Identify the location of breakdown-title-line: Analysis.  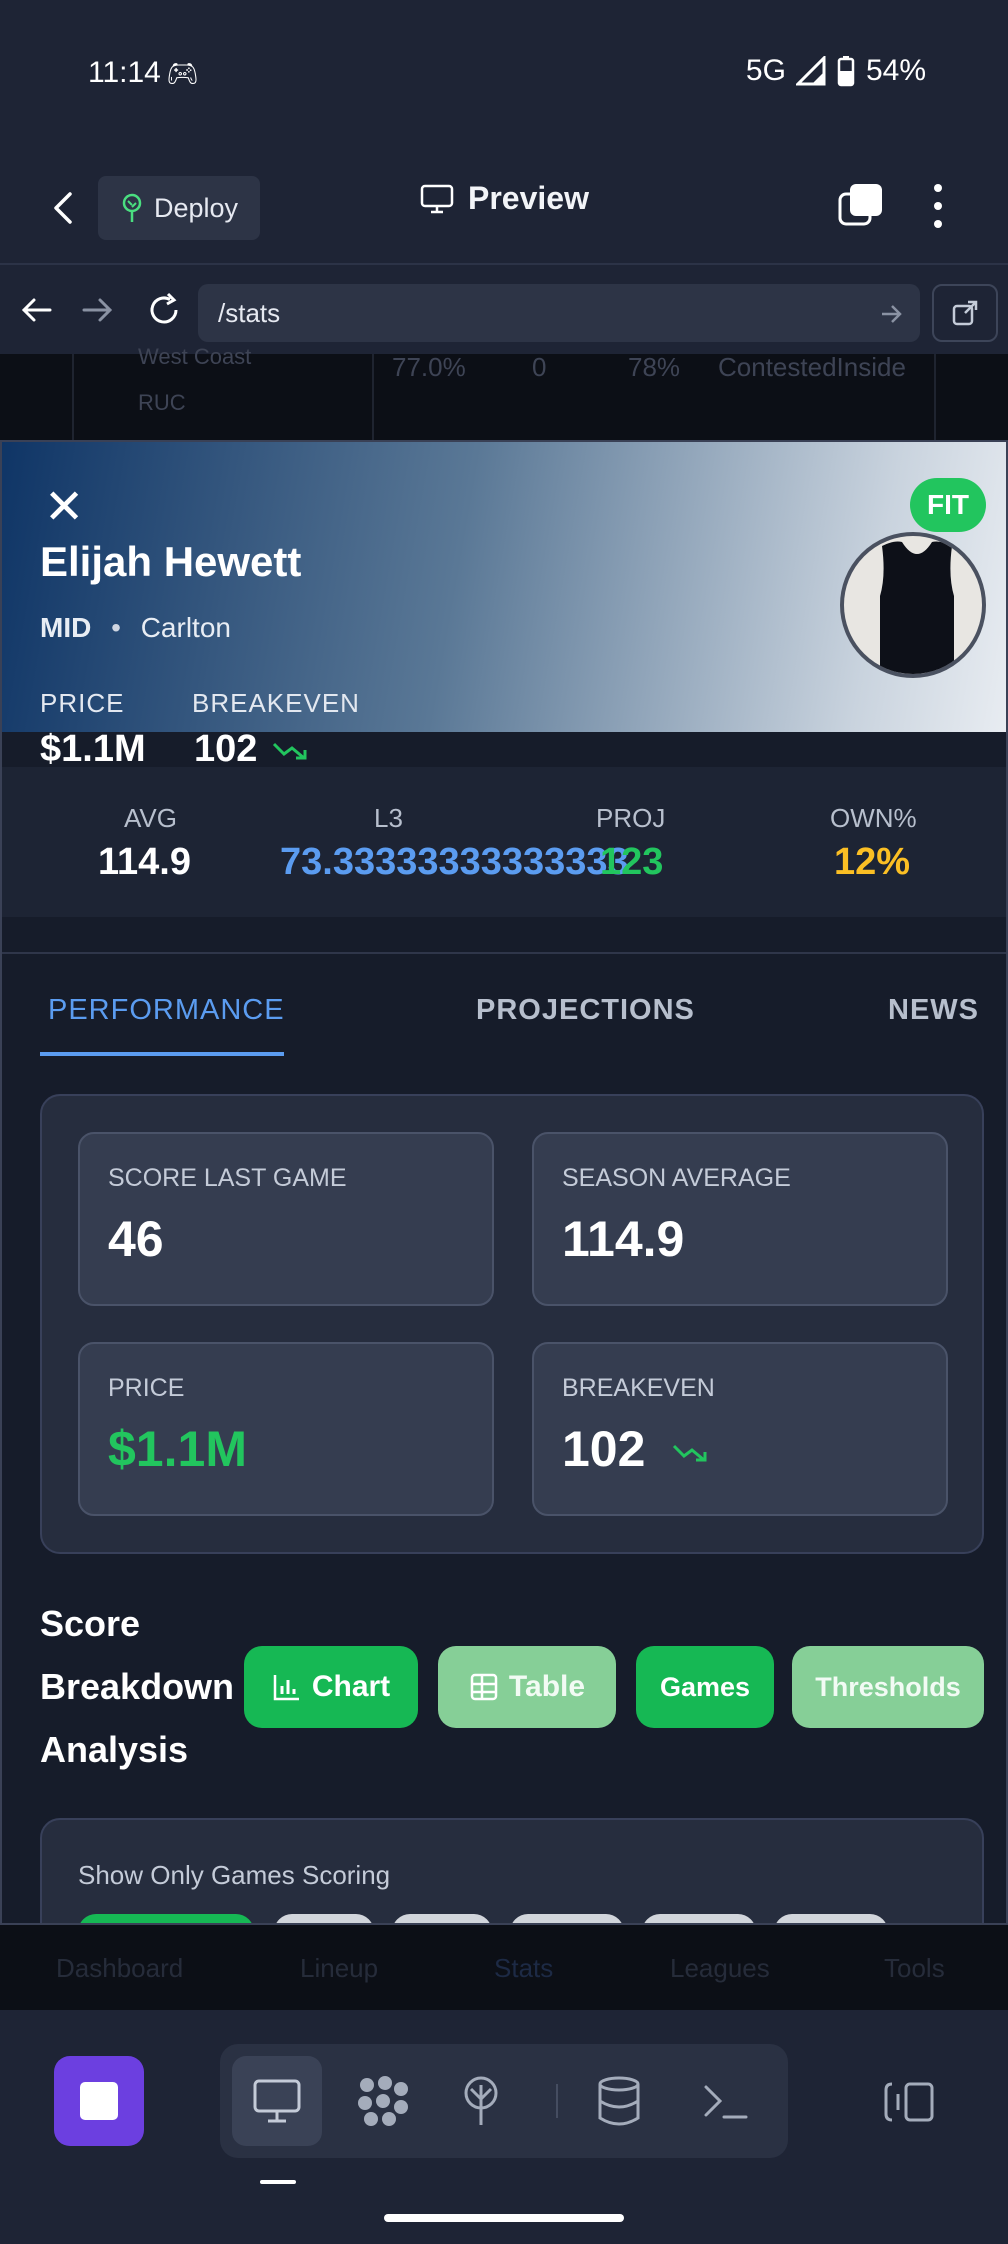
(114, 1749).